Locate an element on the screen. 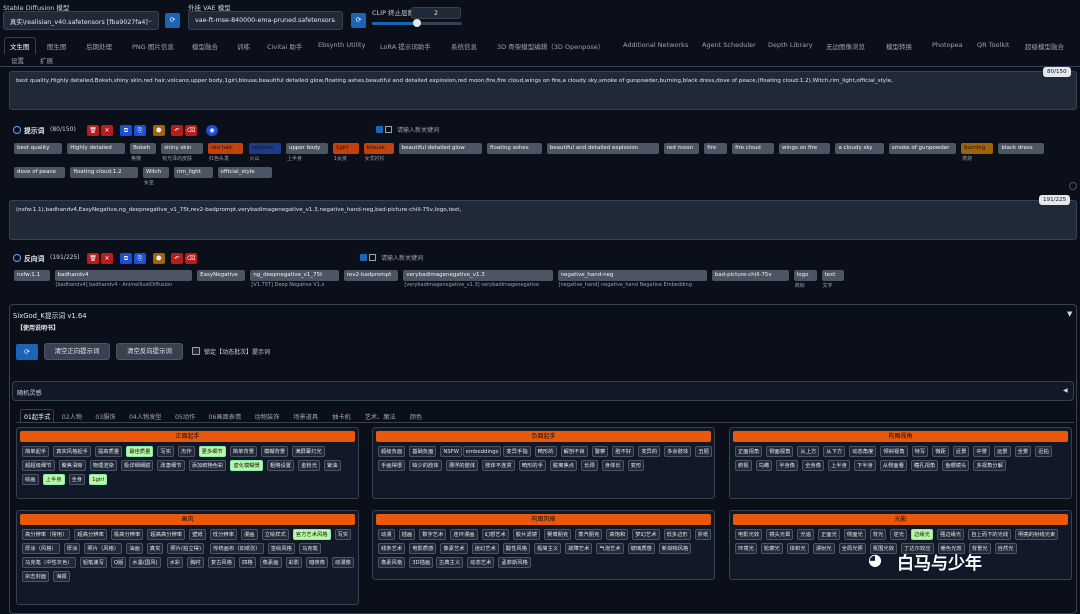  clip-slider-thumb is located at coordinates (417, 23).